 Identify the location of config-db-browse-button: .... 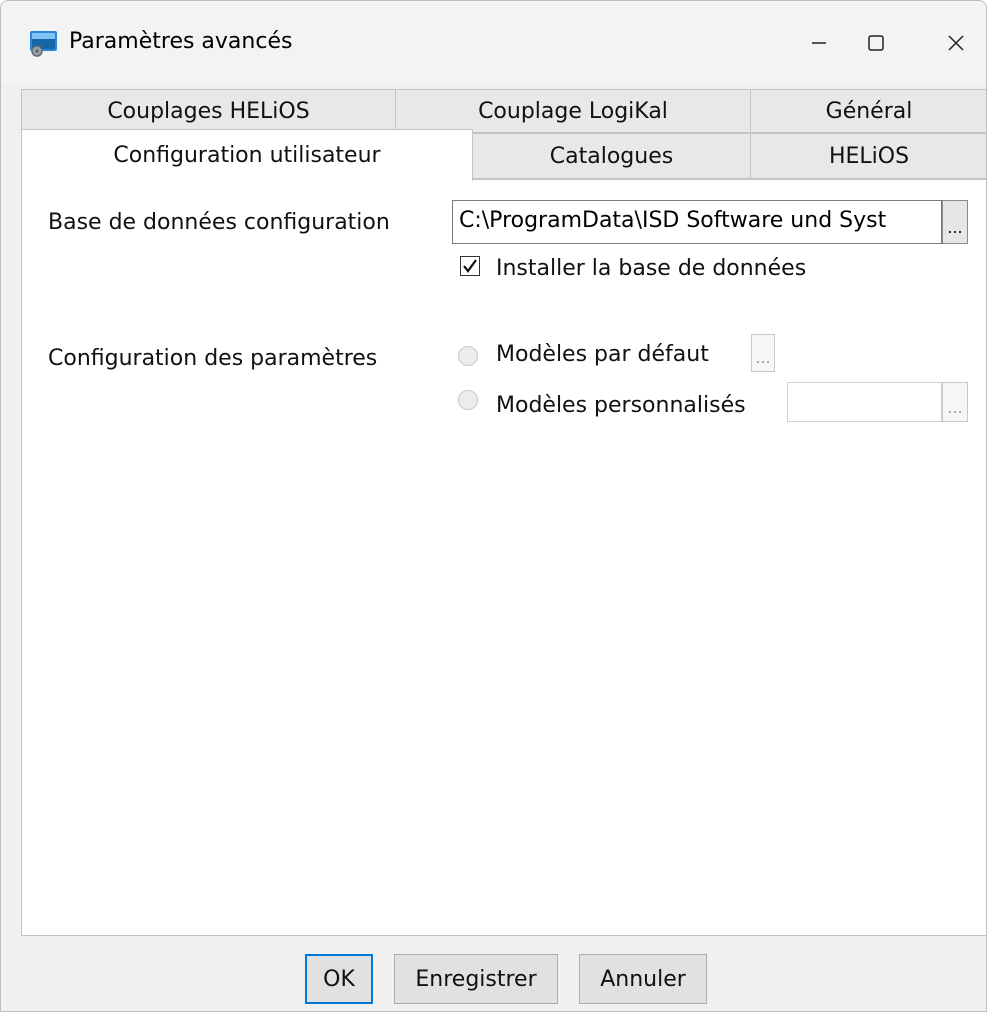
(955, 222).